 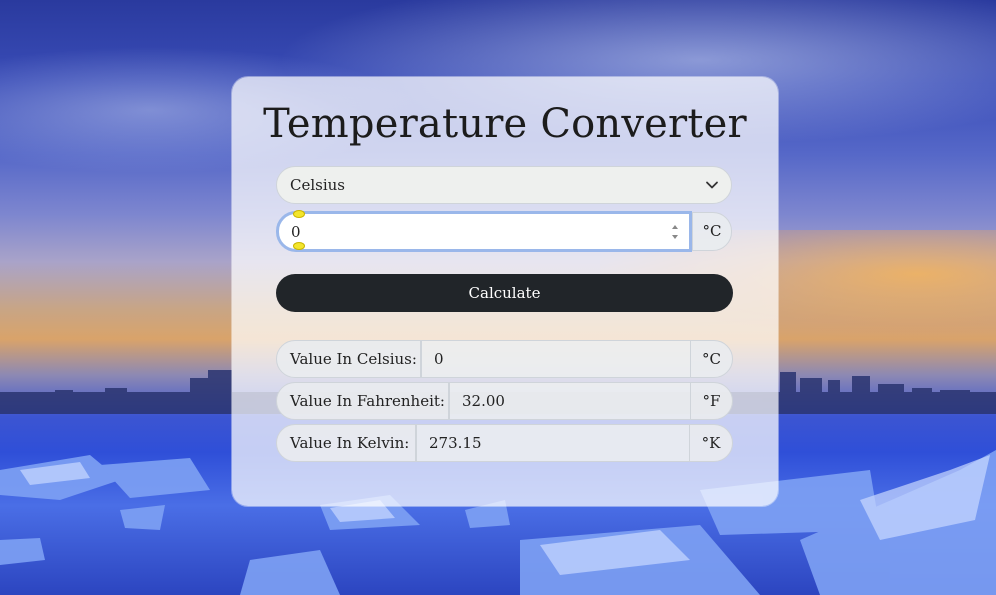 I want to click on result-unit: °F, so click(x=711, y=401).